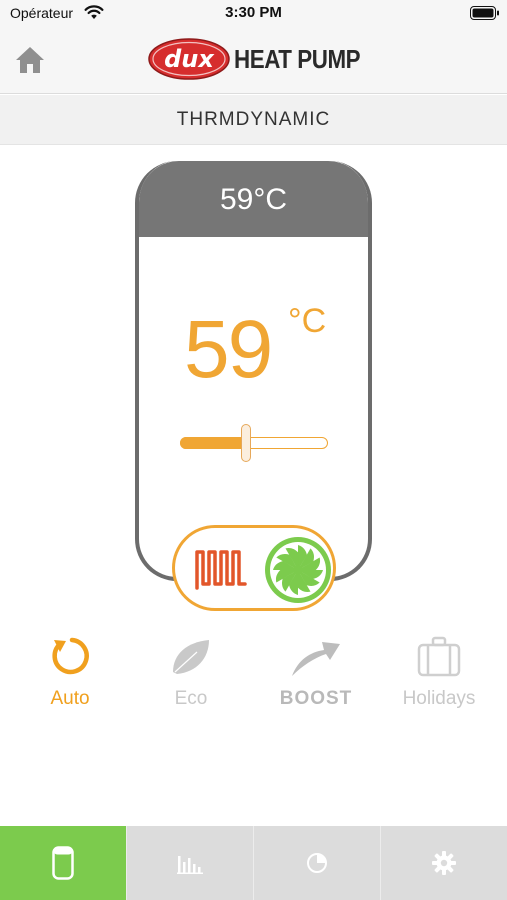 This screenshot has height=900, width=507. I want to click on model-name: THRMDYNAMIC, so click(253, 119).